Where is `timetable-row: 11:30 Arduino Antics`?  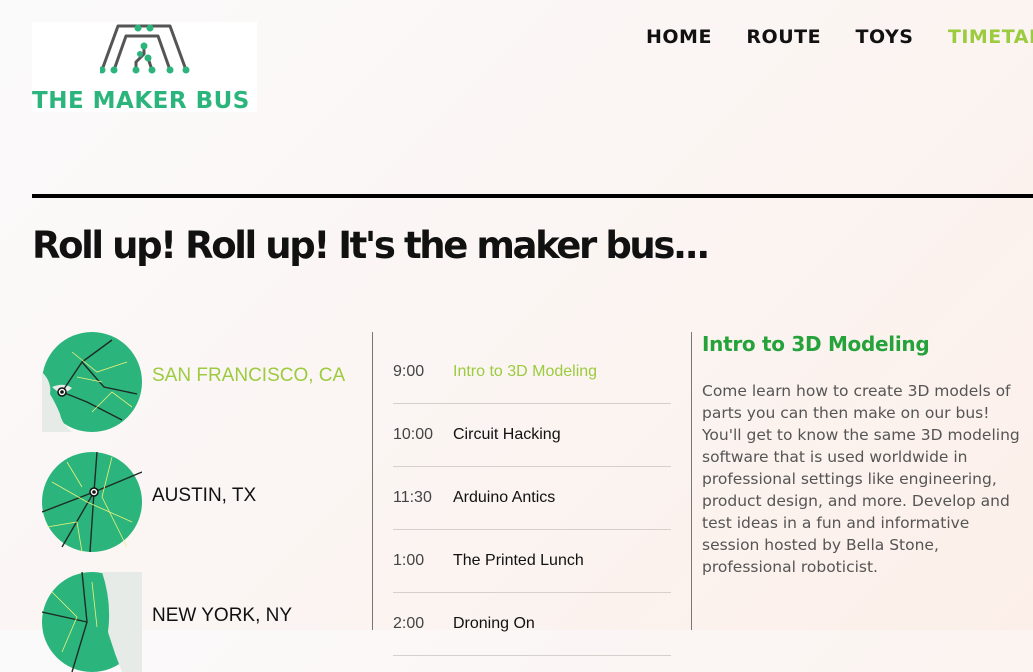
timetable-row: 11:30 Arduino Antics is located at coordinates (532, 498).